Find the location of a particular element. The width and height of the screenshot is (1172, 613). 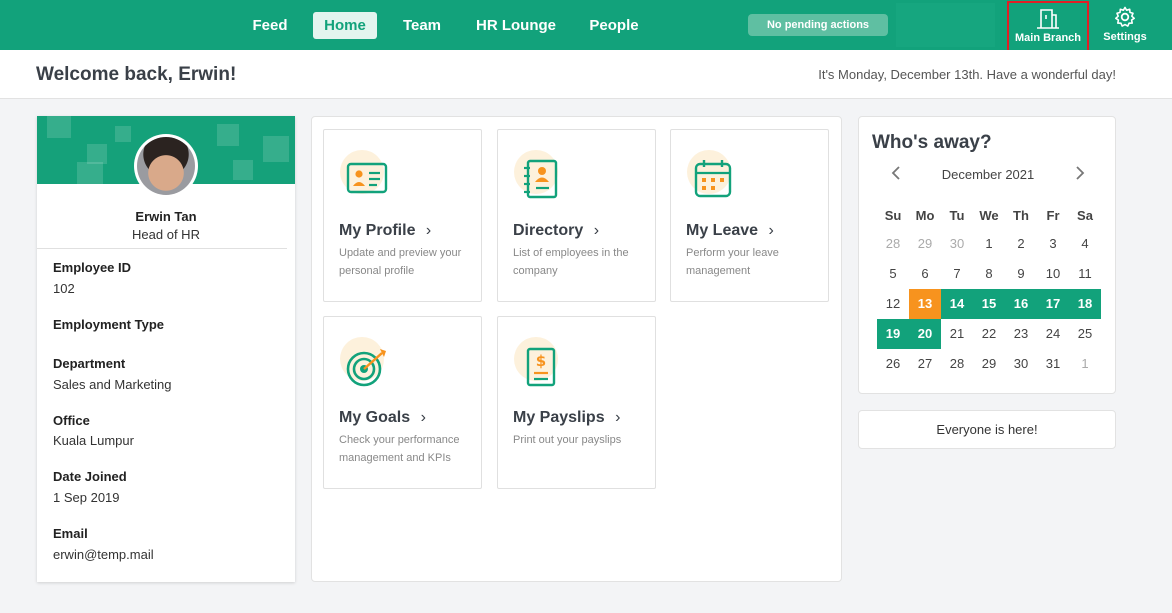

calendar-day: 12 is located at coordinates (893, 304).